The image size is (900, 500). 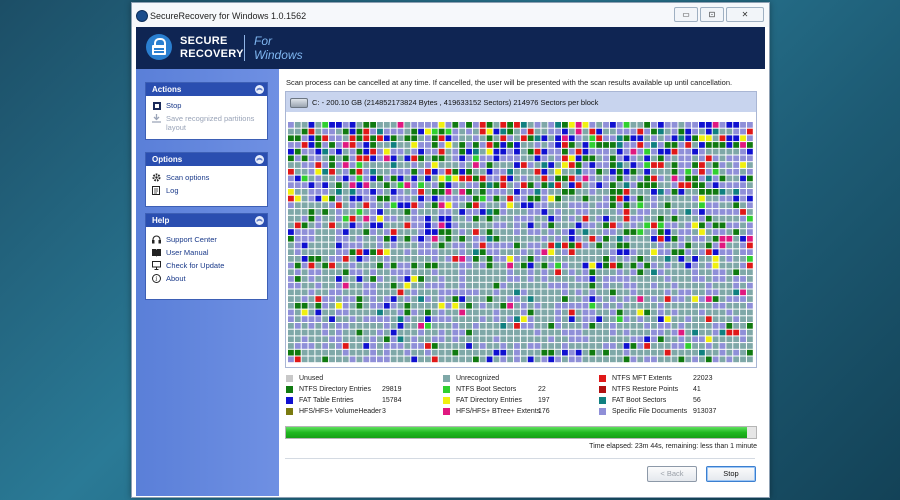 I want to click on hard-drive-icon, so click(x=299, y=103).